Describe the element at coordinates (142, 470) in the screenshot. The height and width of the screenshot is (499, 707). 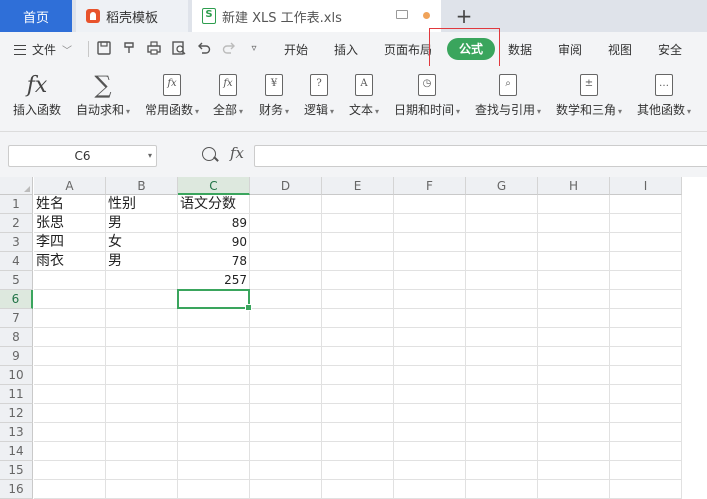
I see `cell-b15` at that location.